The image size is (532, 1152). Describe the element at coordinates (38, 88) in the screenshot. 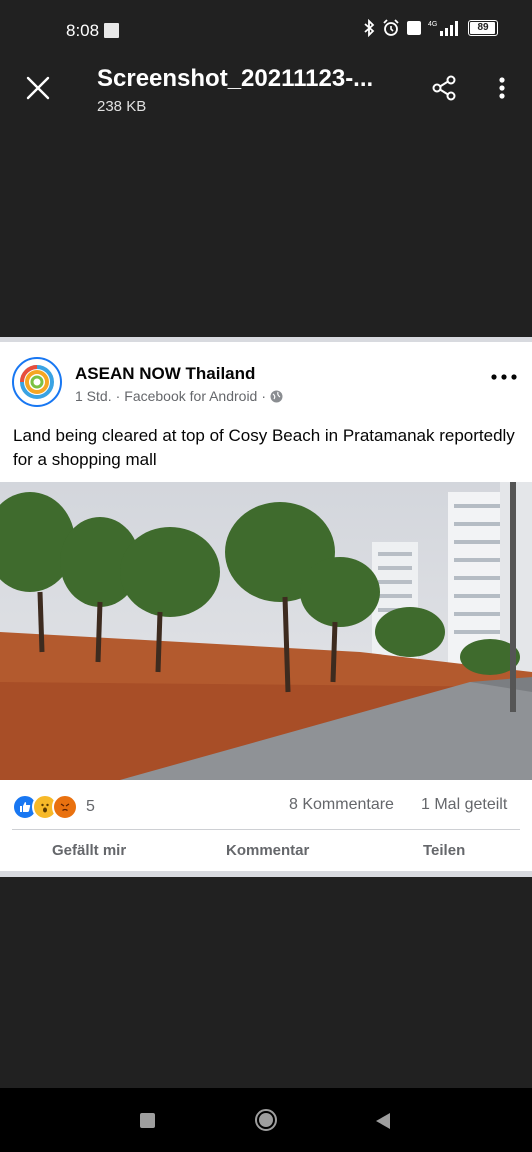

I see `close-icon` at that location.